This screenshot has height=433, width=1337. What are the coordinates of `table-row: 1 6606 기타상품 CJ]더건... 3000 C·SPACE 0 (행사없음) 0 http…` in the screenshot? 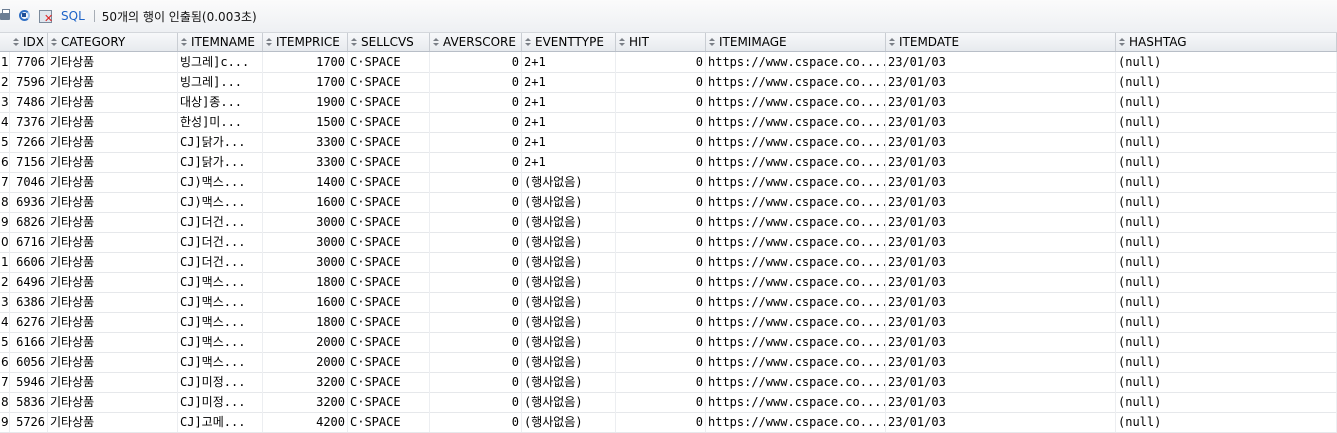 It's located at (668, 262).